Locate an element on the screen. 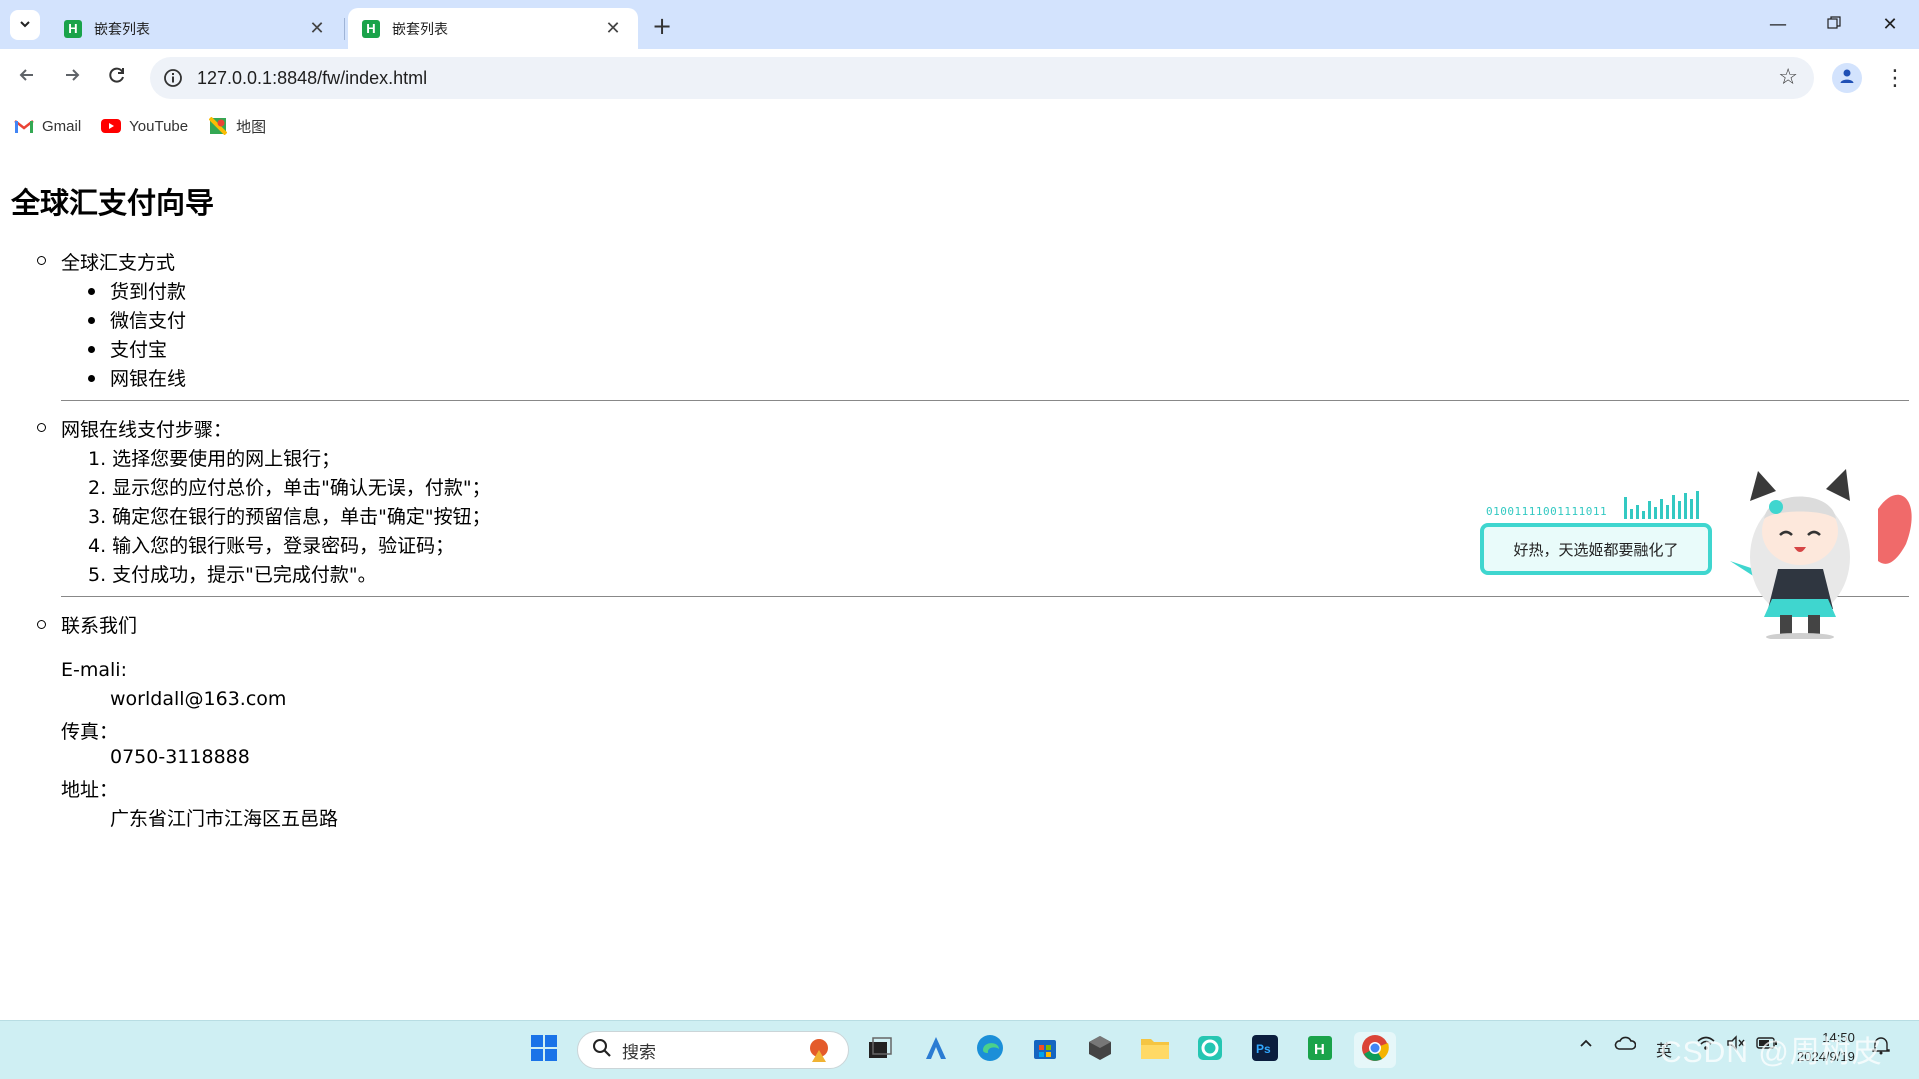 This screenshot has width=1919, height=1079. translate-app-icon is located at coordinates (936, 1050).